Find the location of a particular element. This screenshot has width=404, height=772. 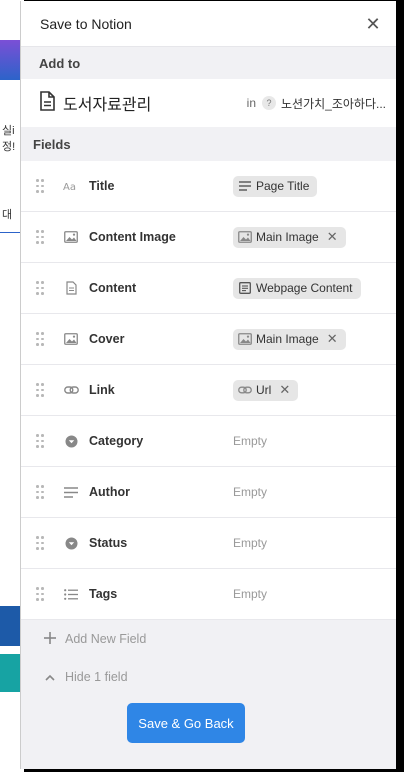

save-go-back-button: Save & Go Back is located at coordinates (186, 723).